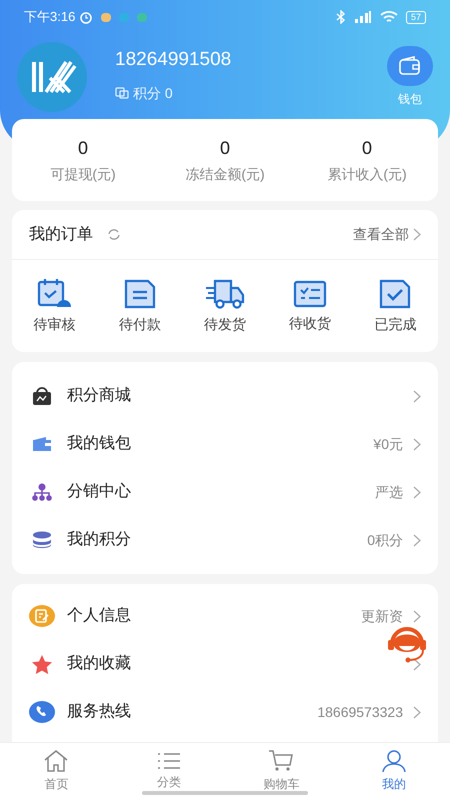 Image resolution: width=450 pixels, height=800 pixels. What do you see at coordinates (360, 712) in the screenshot?
I see `item-value: 18669573323` at bounding box center [360, 712].